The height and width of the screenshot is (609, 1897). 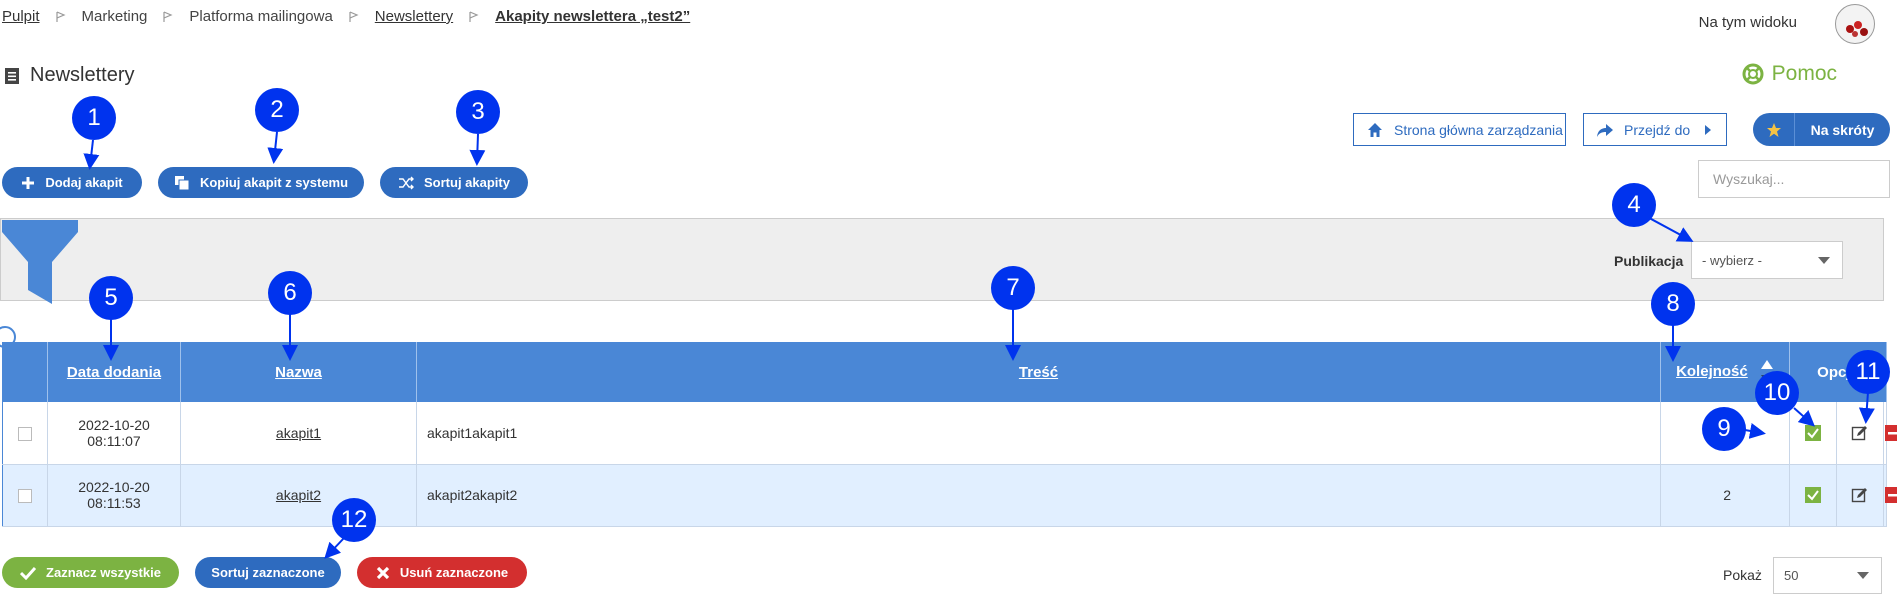 I want to click on home-icon, so click(x=1375, y=129).